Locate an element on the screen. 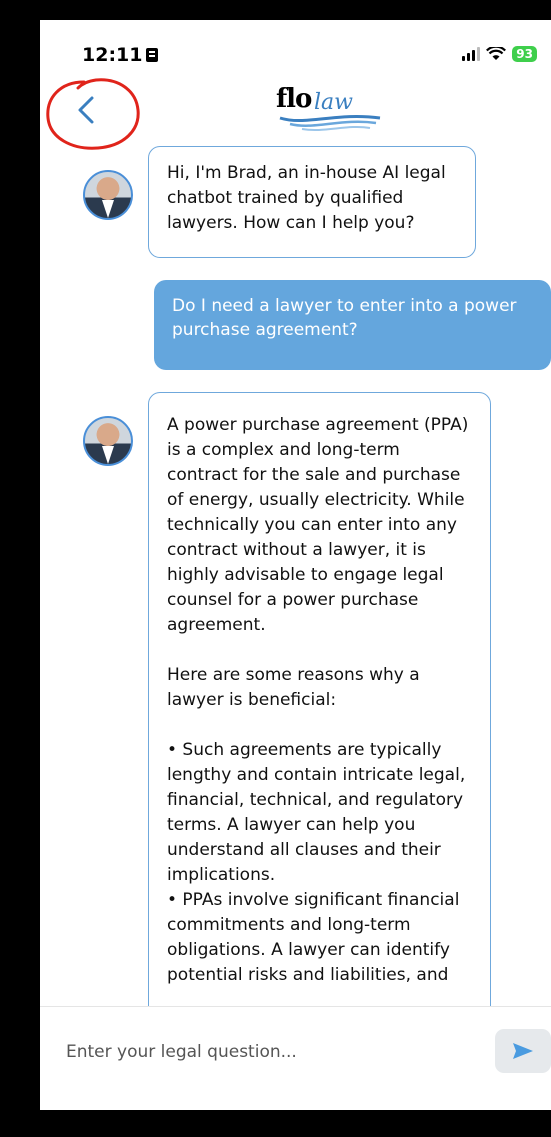 The height and width of the screenshot is (1137, 551). back-button is located at coordinates (87, 110).